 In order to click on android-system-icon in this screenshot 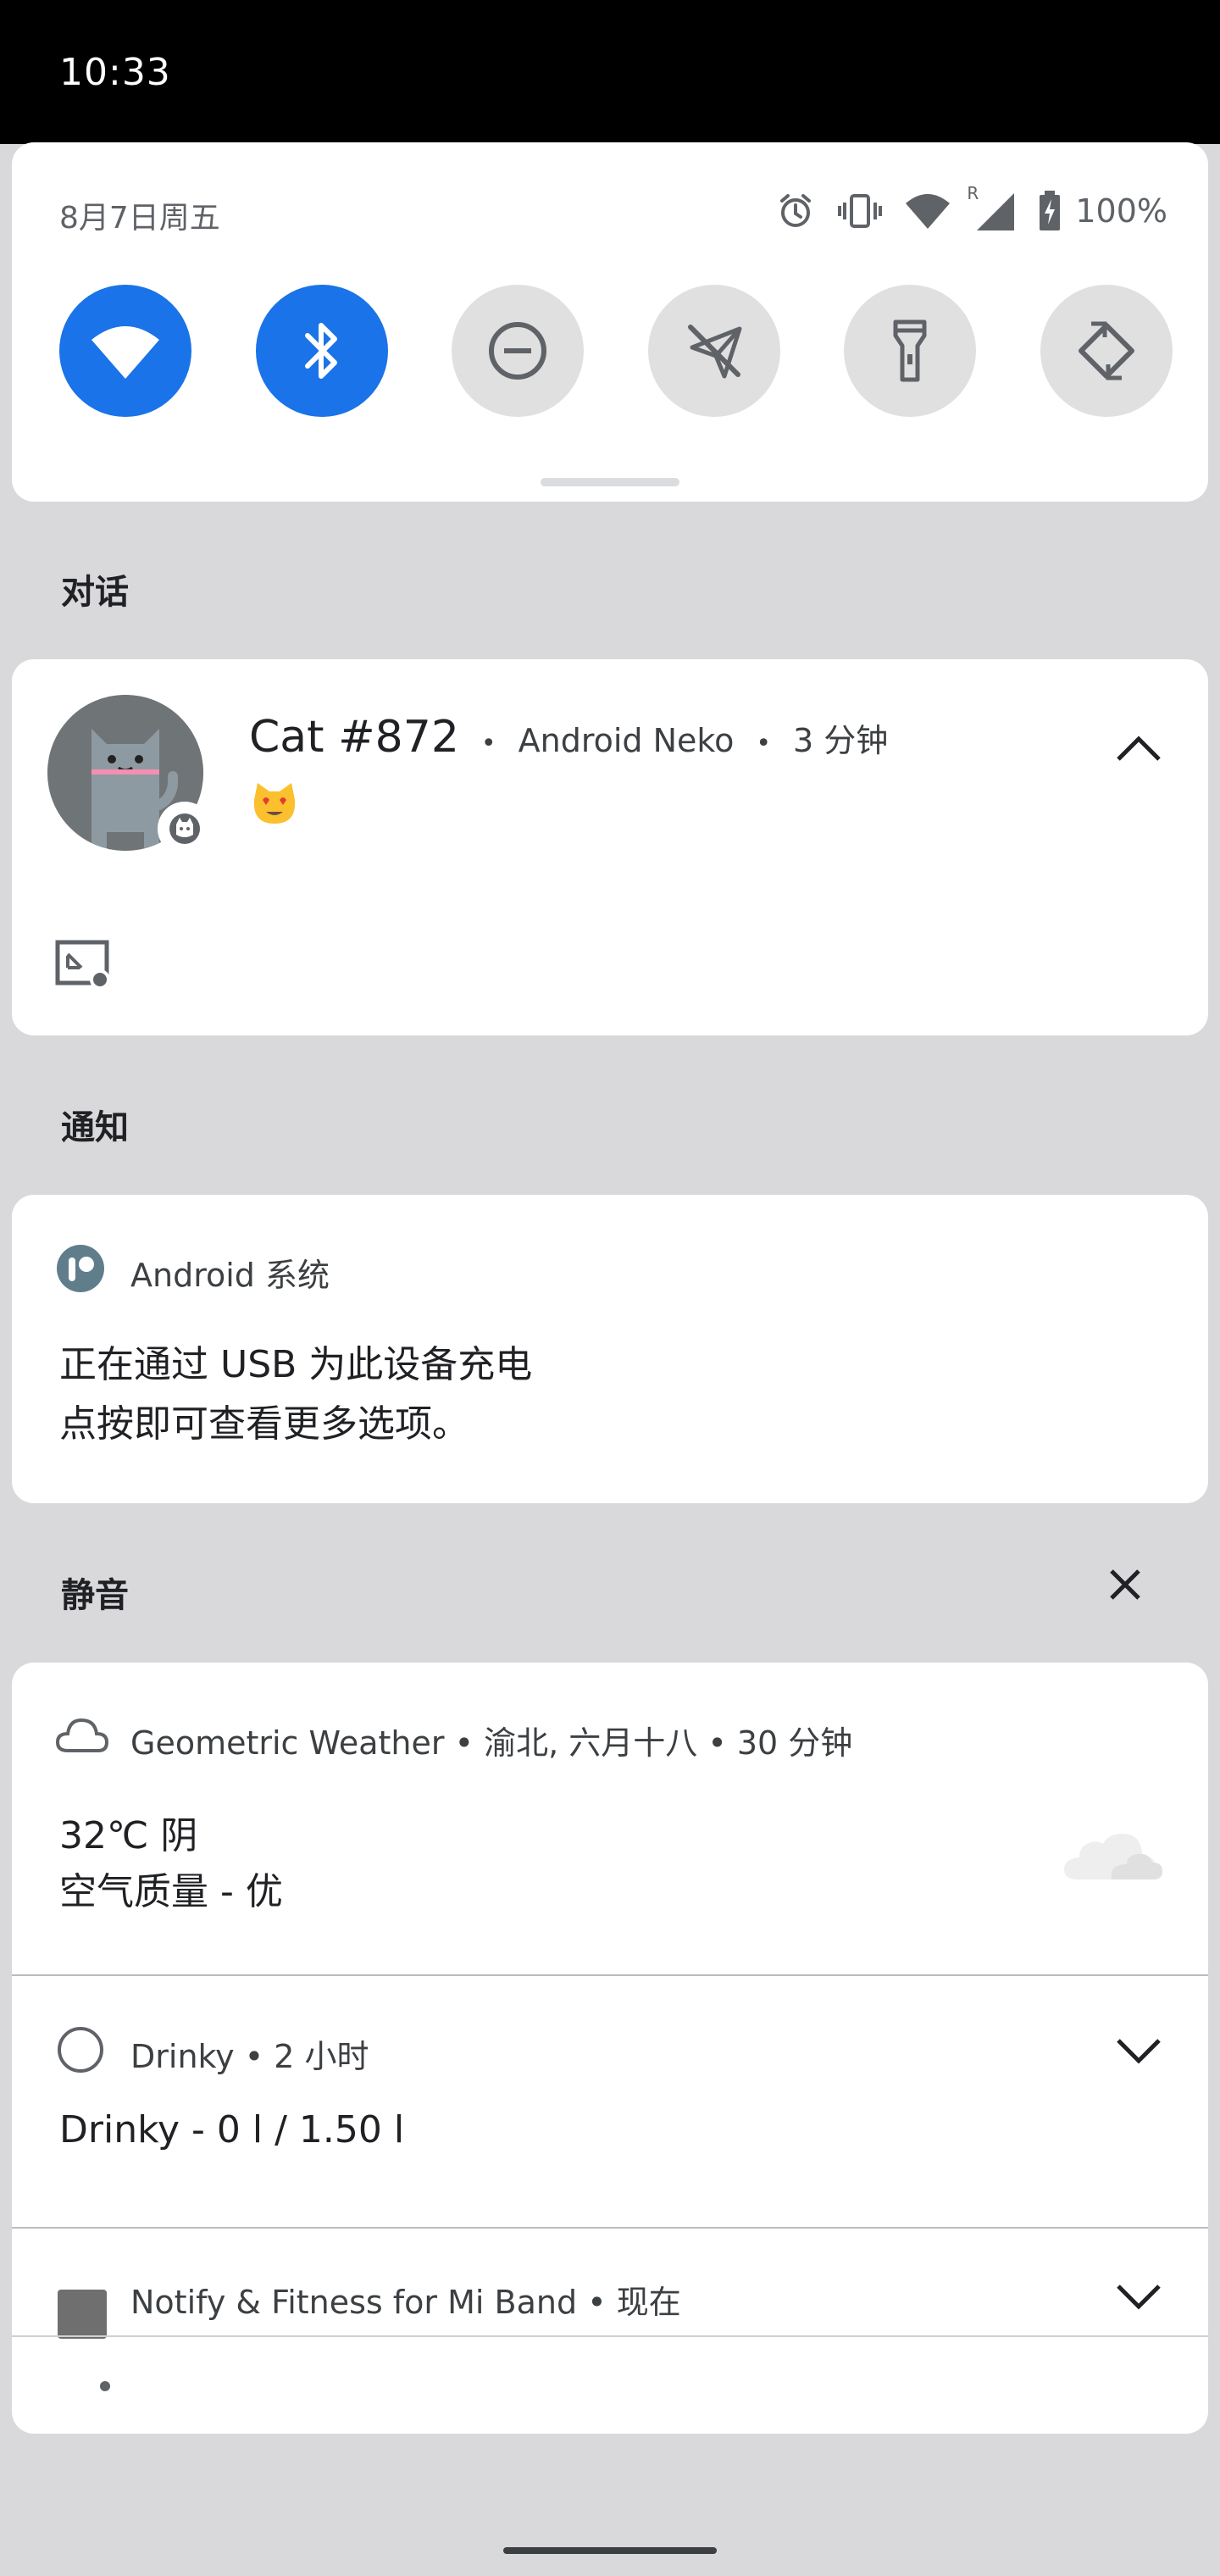, I will do `click(80, 1268)`.